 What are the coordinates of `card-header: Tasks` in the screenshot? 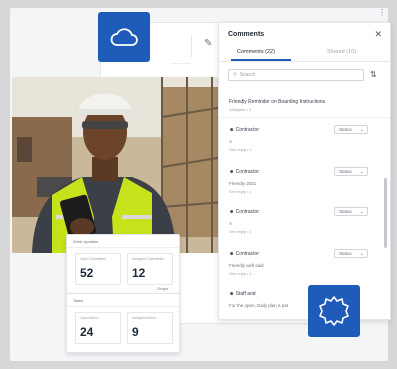 It's located at (78, 300).